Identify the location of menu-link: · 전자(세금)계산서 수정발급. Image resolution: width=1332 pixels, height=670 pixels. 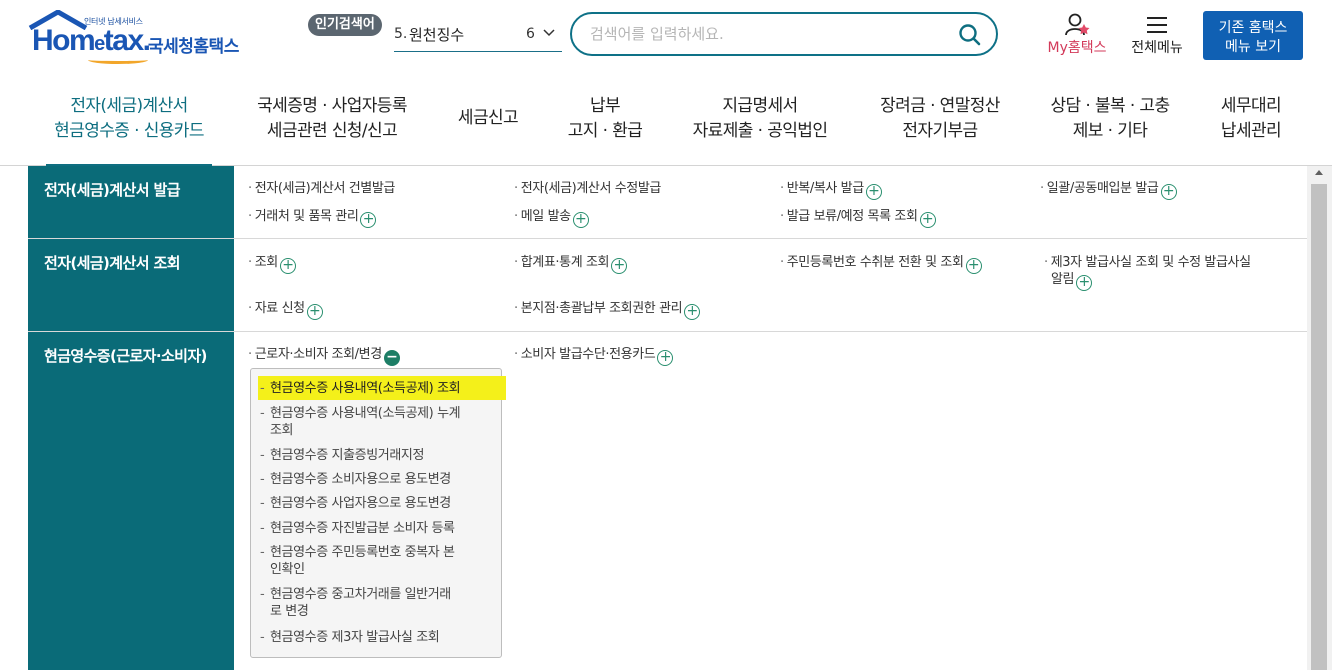
(587, 188).